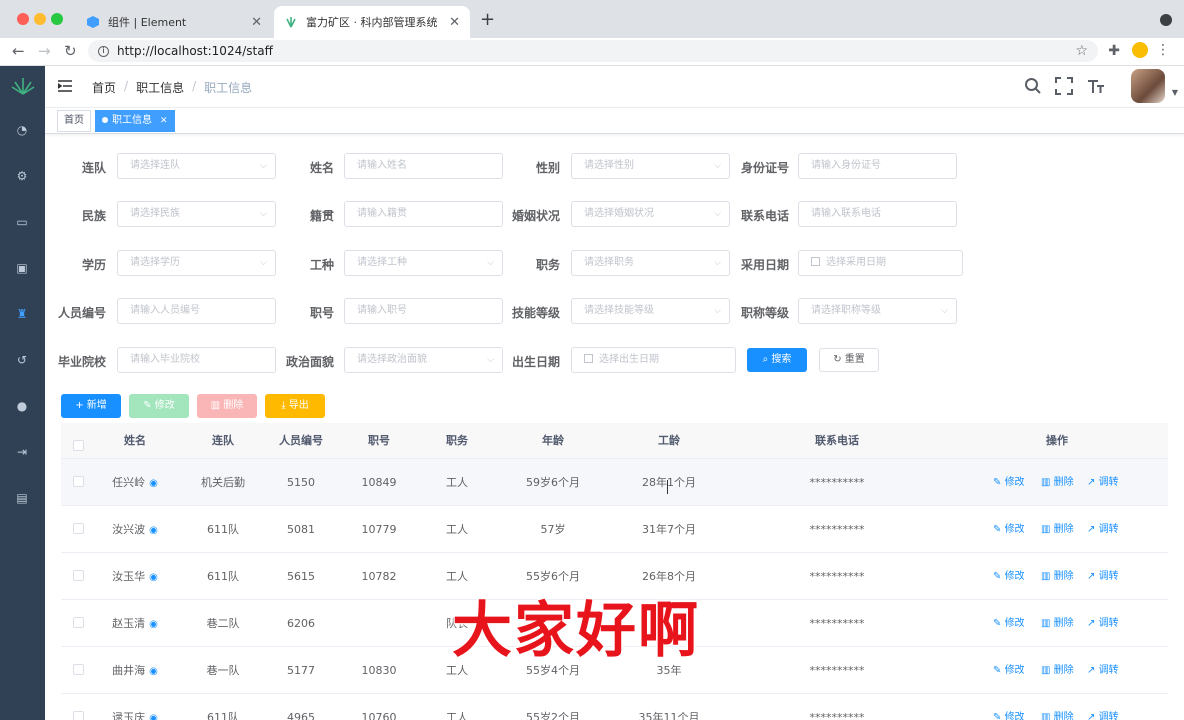 Image resolution: width=1184 pixels, height=720 pixels. I want to click on minimize-window-button, so click(40, 19).